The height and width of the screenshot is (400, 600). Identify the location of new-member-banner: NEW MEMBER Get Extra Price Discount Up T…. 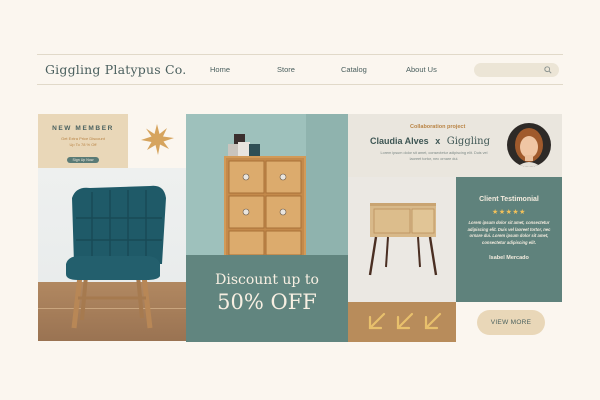
(83, 141).